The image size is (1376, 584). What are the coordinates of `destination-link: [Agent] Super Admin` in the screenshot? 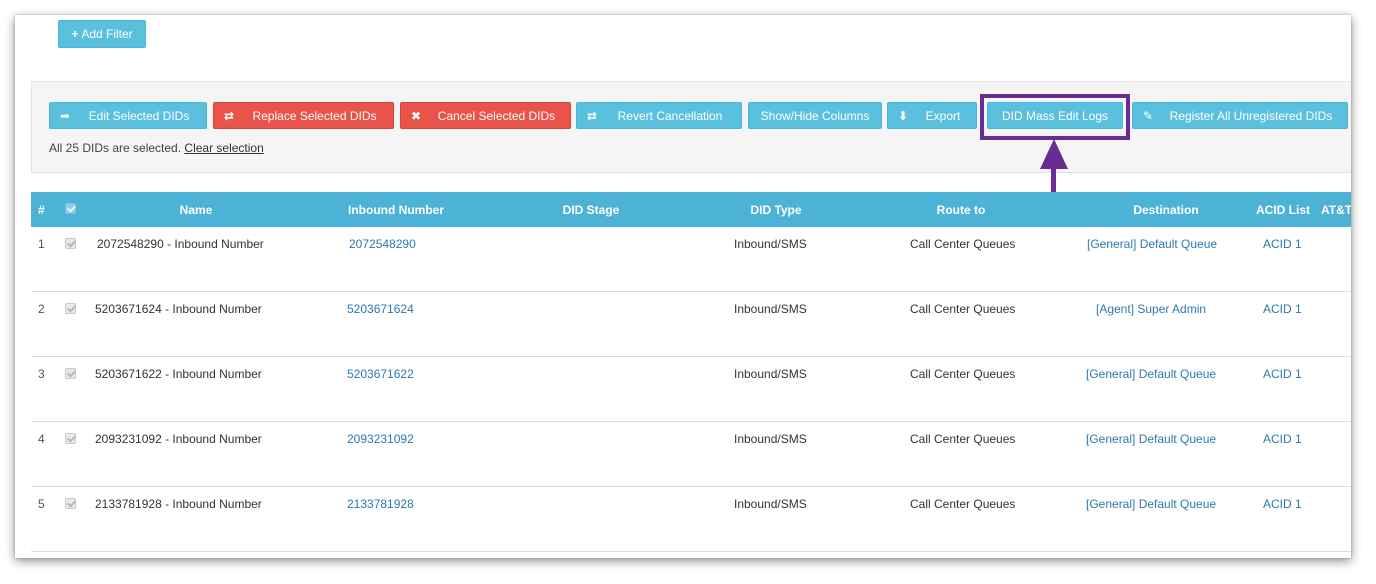 It's located at (1151, 309).